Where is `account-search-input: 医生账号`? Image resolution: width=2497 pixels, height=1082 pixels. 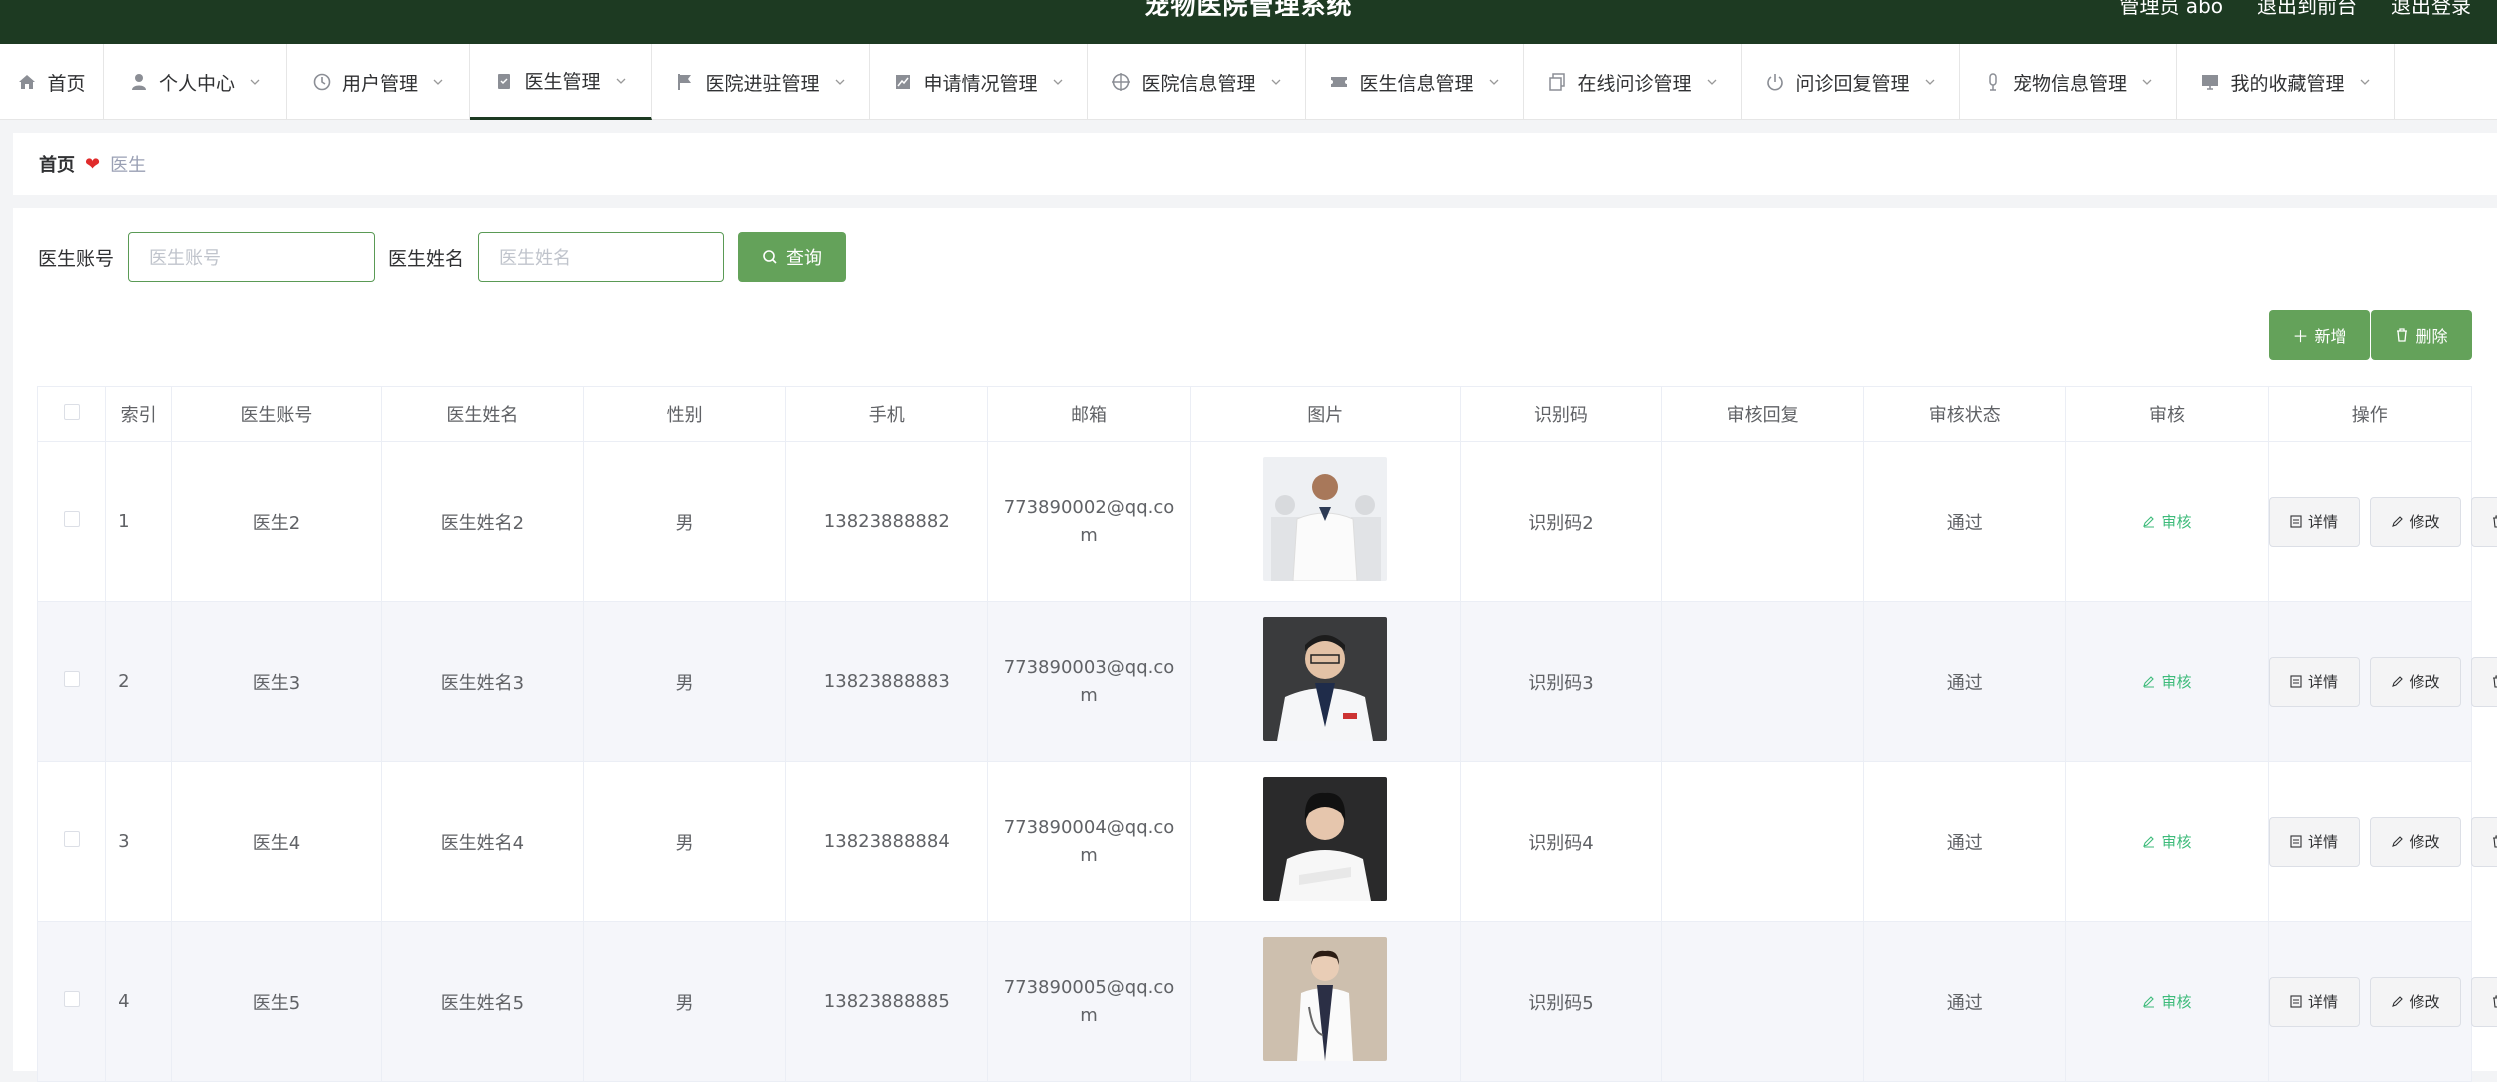
account-search-input: 医生账号 is located at coordinates (252, 257).